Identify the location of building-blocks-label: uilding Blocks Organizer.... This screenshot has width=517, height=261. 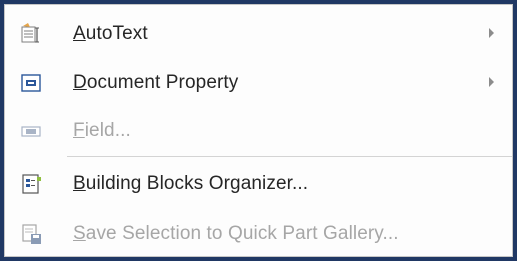
(197, 183).